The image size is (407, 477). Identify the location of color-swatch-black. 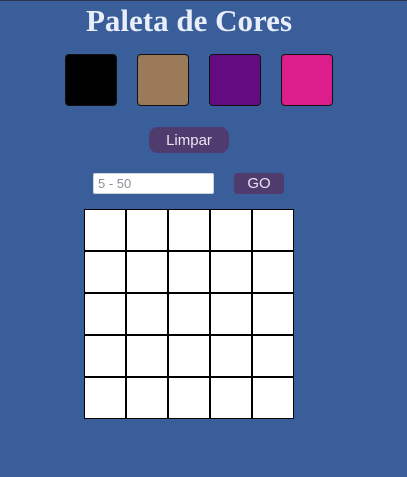
(91, 80).